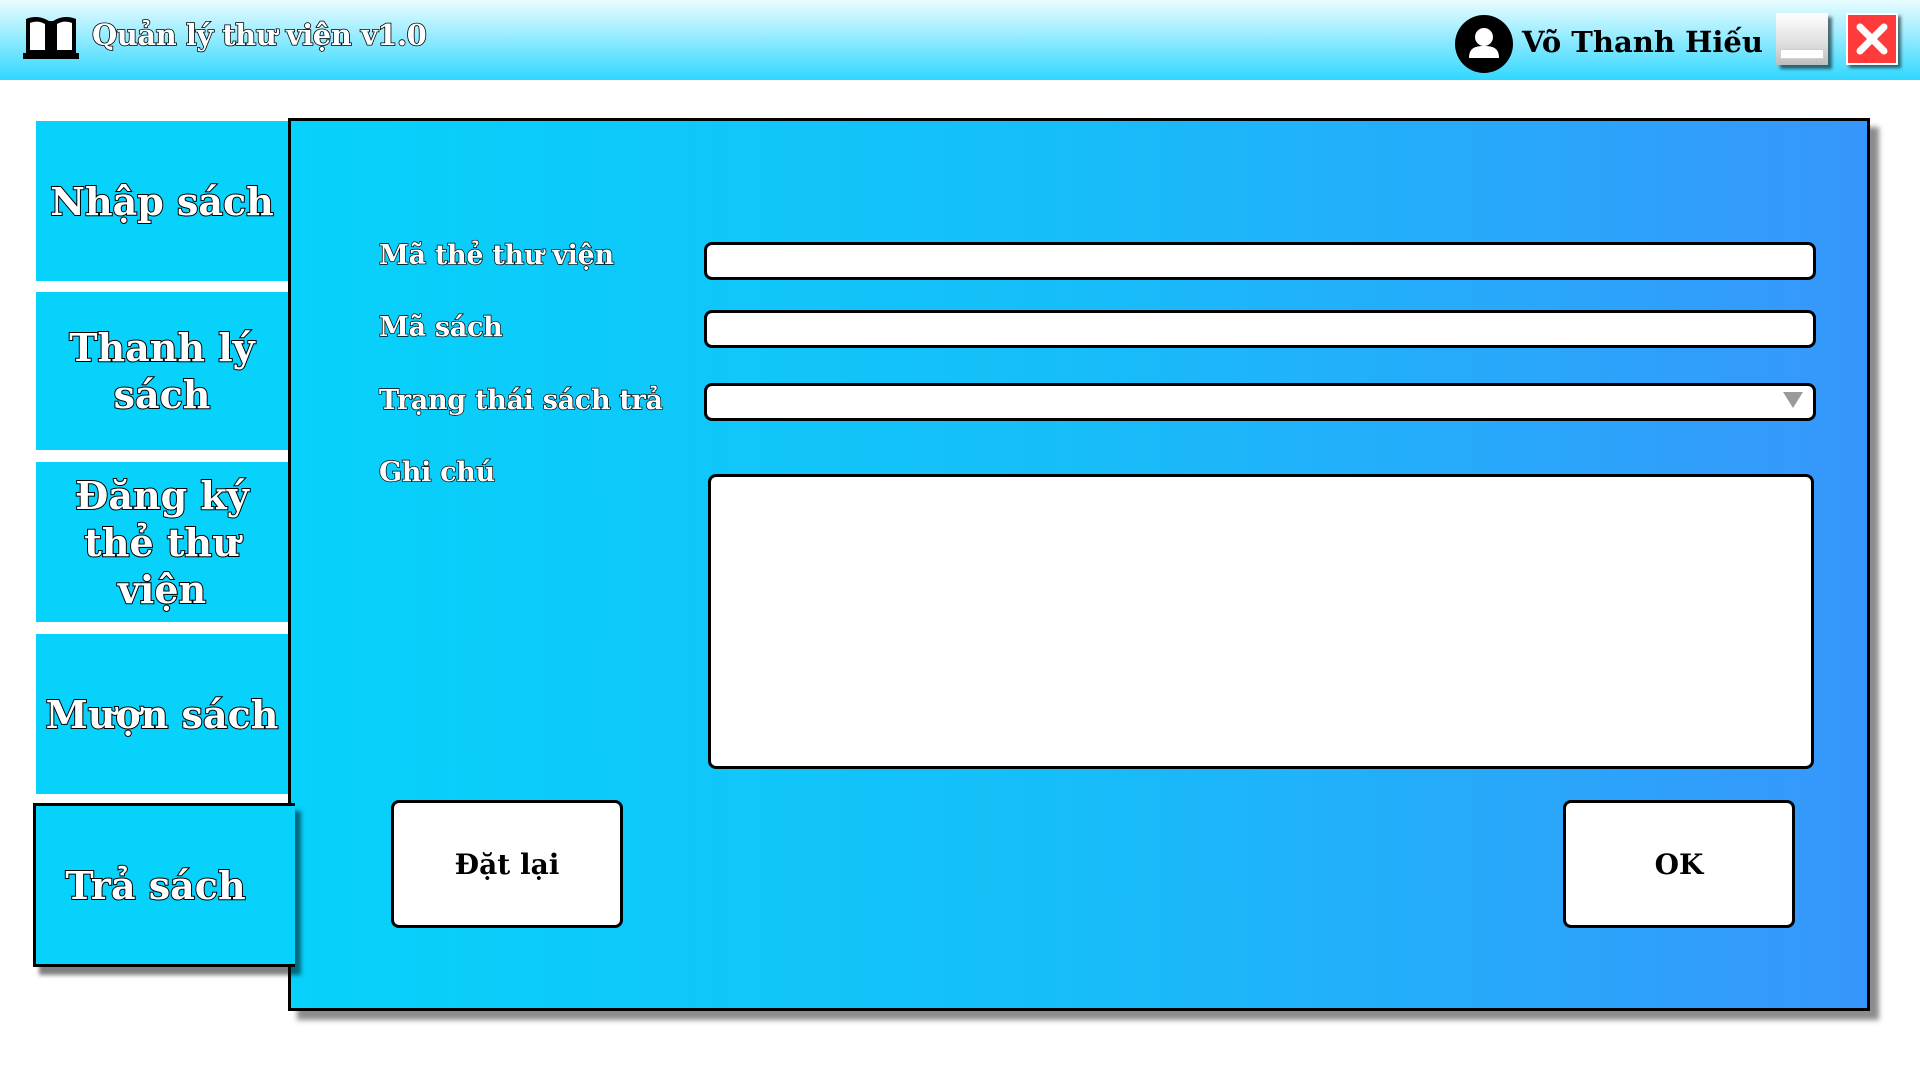  Describe the element at coordinates (155, 885) in the screenshot. I see `sidebar-item-label: Trả sách` at that location.